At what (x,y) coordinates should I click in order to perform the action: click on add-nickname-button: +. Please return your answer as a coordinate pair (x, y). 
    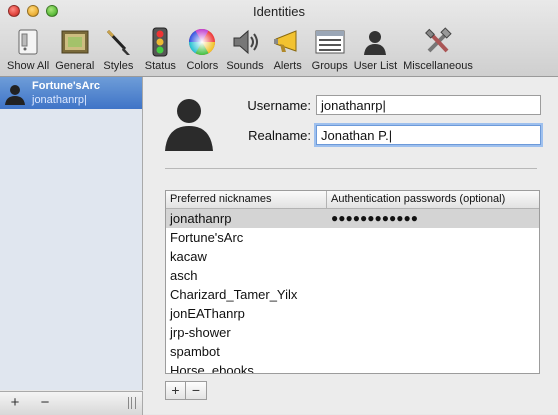
    Looking at the image, I should click on (175, 390).